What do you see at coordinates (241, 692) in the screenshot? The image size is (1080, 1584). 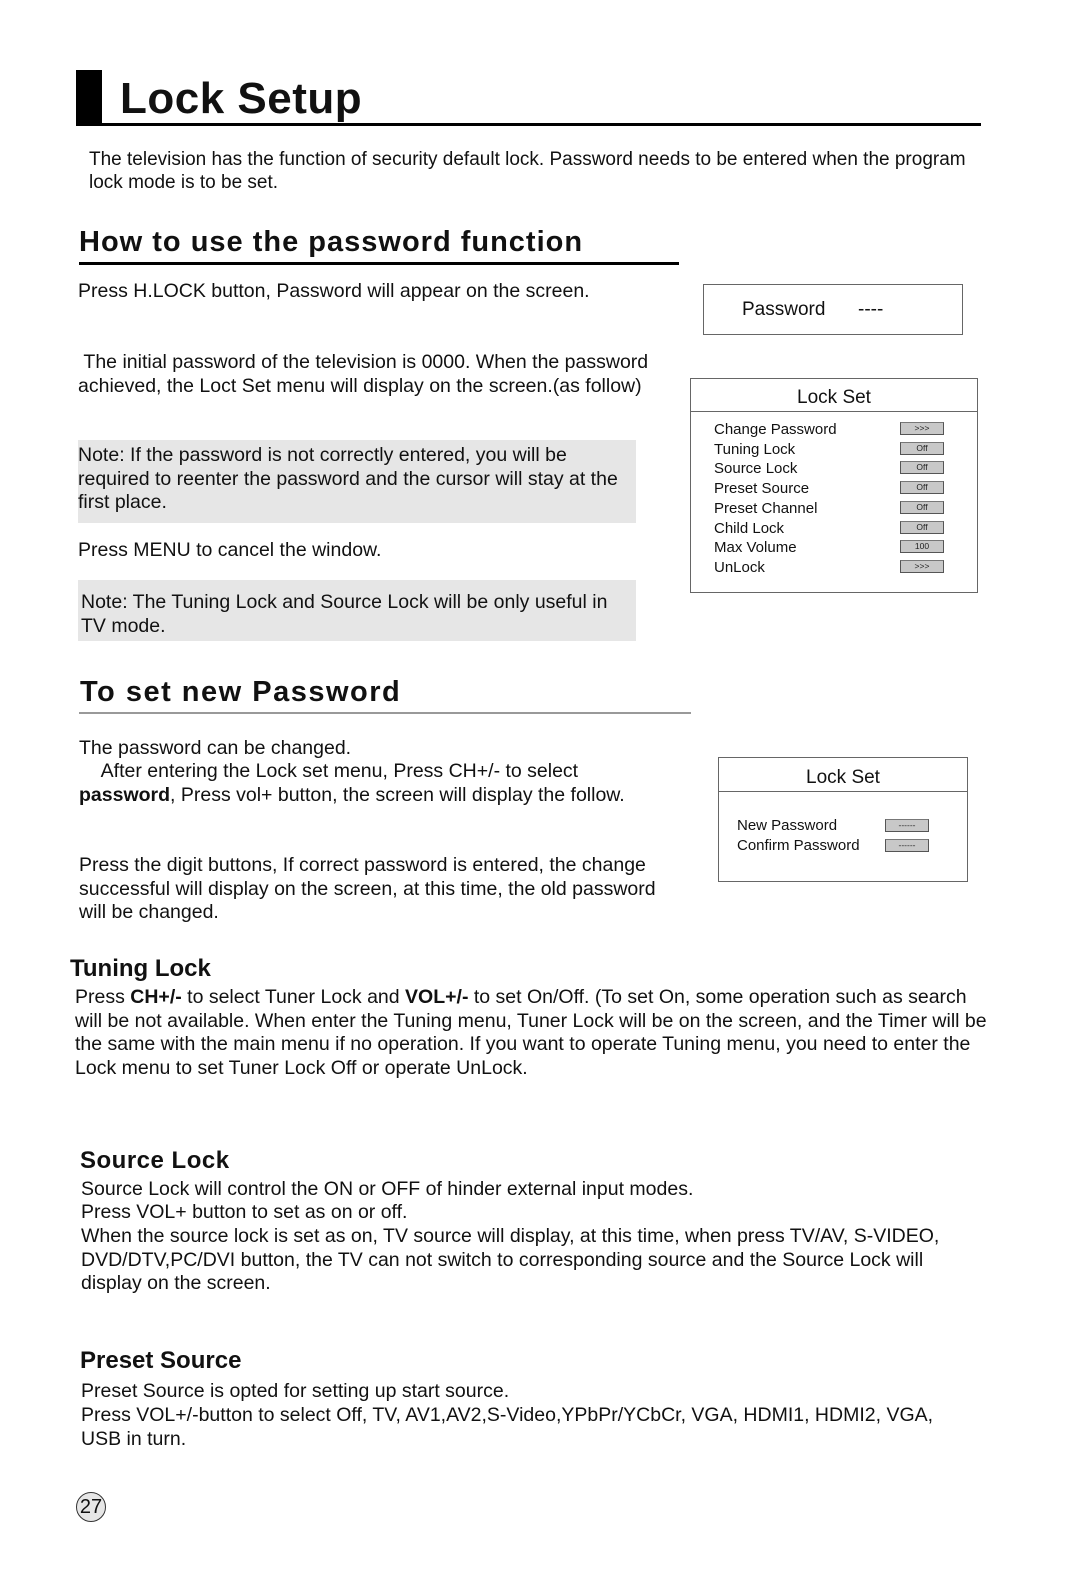 I see `section-heading-new-password: To set new Password` at bounding box center [241, 692].